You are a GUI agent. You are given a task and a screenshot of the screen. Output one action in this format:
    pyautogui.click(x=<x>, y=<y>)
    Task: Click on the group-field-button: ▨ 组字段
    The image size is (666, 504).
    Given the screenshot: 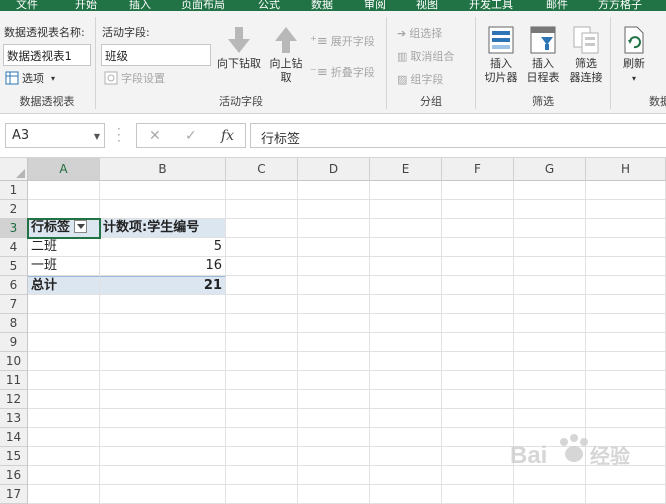 What is the action you would take?
    pyautogui.click(x=420, y=79)
    